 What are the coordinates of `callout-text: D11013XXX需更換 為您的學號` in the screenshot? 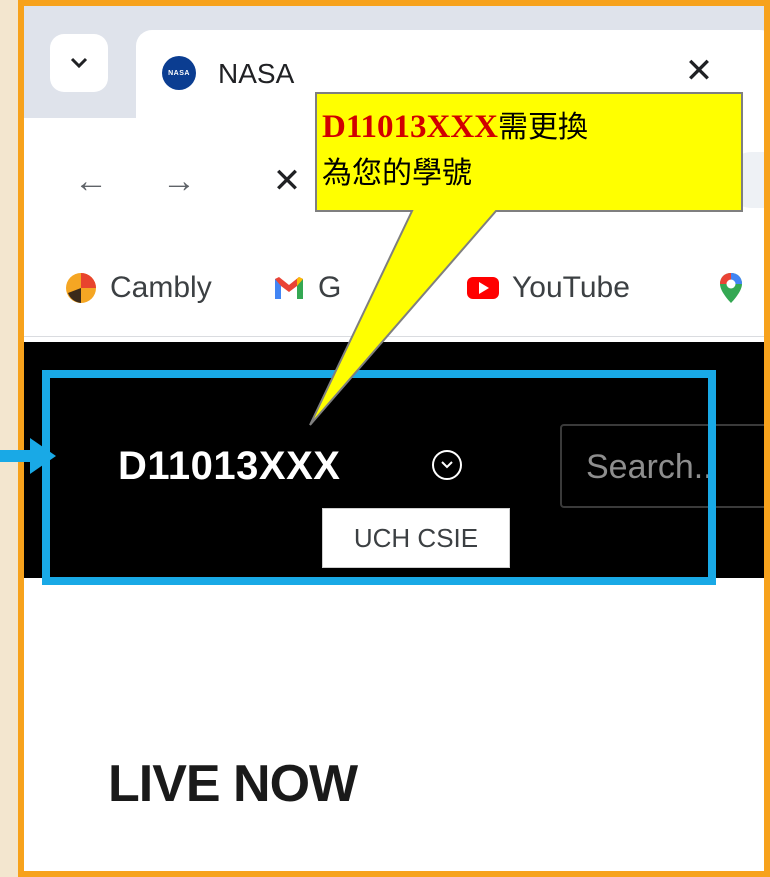 It's located at (527, 150).